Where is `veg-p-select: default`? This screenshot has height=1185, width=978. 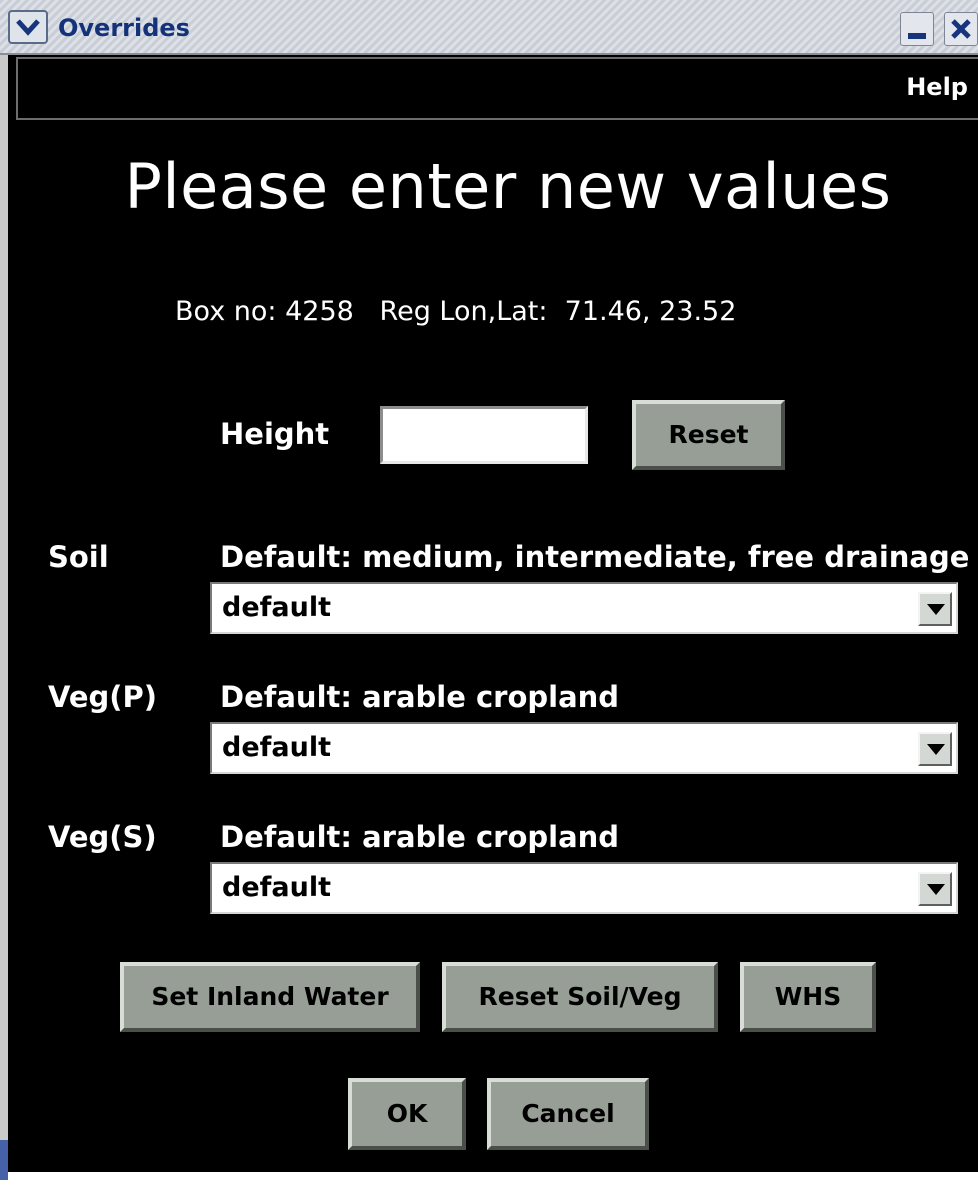 veg-p-select: default is located at coordinates (584, 748).